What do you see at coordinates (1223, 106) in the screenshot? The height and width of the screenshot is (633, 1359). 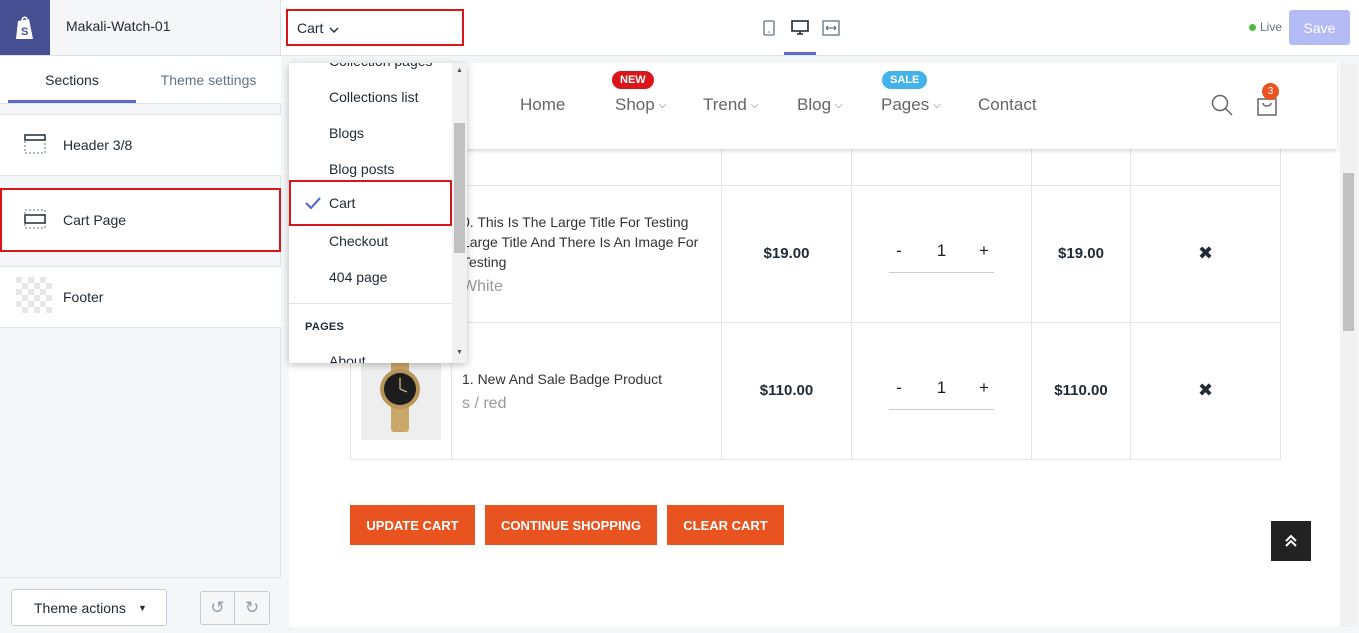 I see `search-icon` at bounding box center [1223, 106].